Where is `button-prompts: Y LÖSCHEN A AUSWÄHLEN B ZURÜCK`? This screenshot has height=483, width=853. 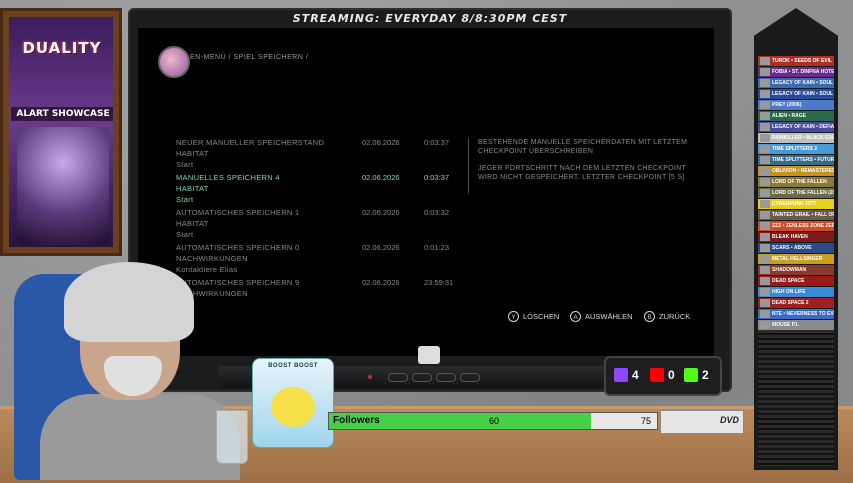
button-prompts: Y LÖSCHEN A AUSWÄHLEN B ZURÜCK is located at coordinates (608, 318).